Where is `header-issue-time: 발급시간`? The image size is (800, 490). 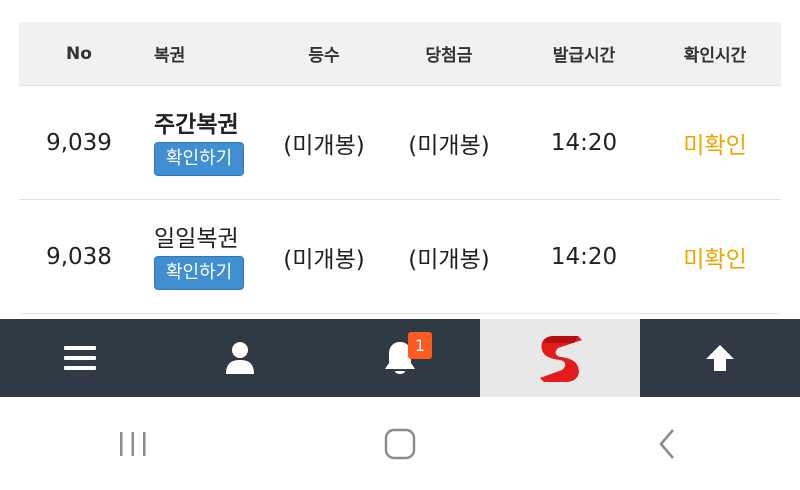
header-issue-time: 발급시간 is located at coordinates (584, 56).